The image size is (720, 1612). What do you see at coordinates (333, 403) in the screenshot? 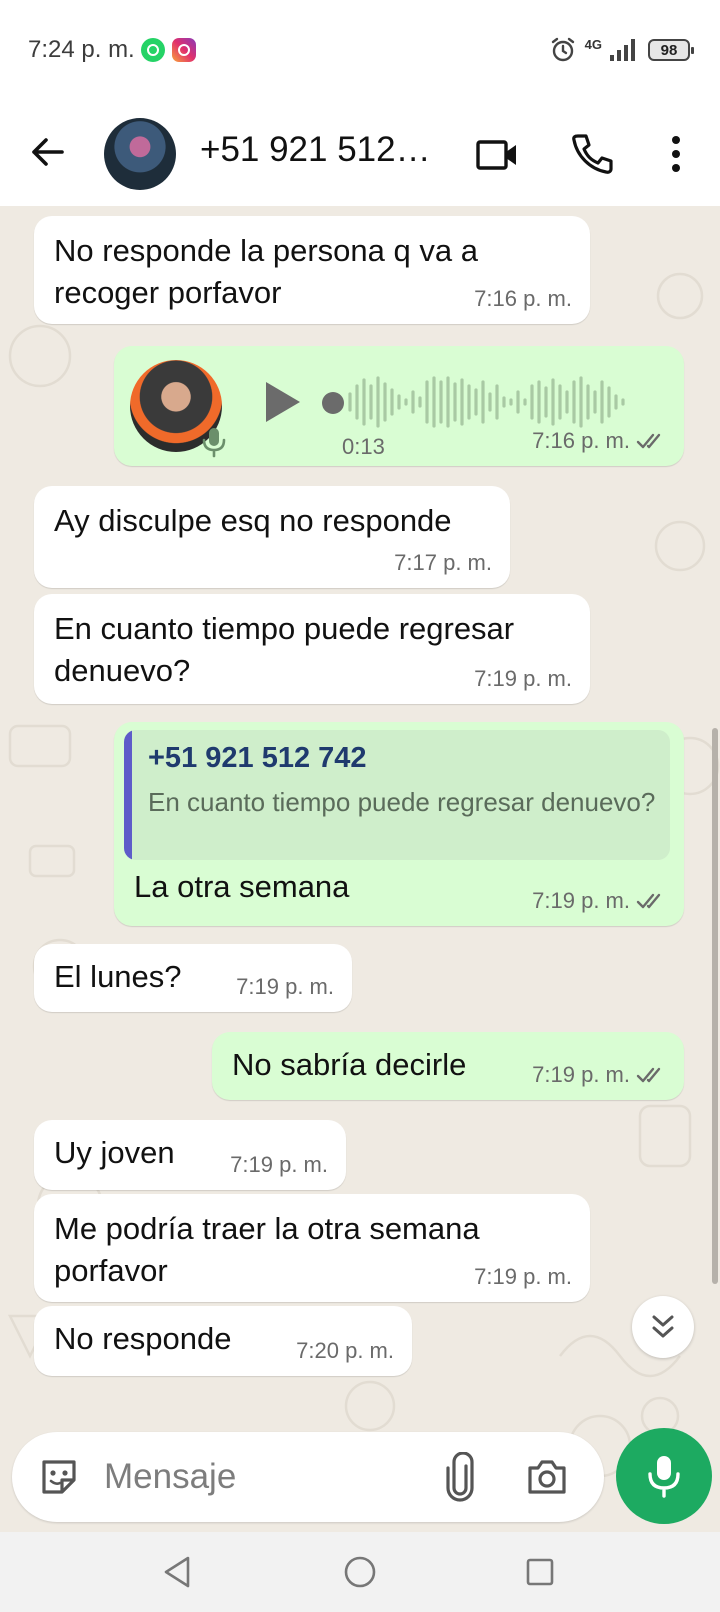
I see `playback-handle` at bounding box center [333, 403].